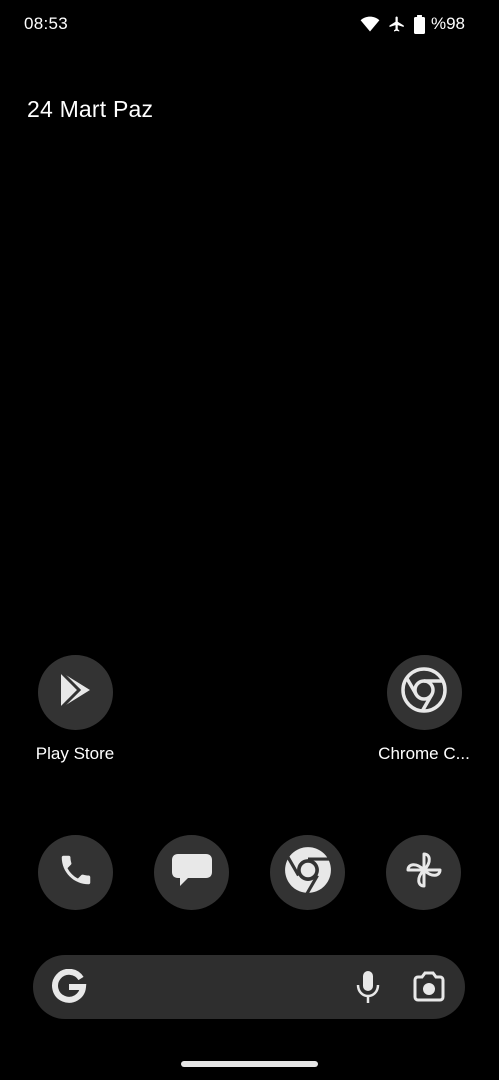  Describe the element at coordinates (249, 1064) in the screenshot. I see `gesture-nav-handle` at that location.